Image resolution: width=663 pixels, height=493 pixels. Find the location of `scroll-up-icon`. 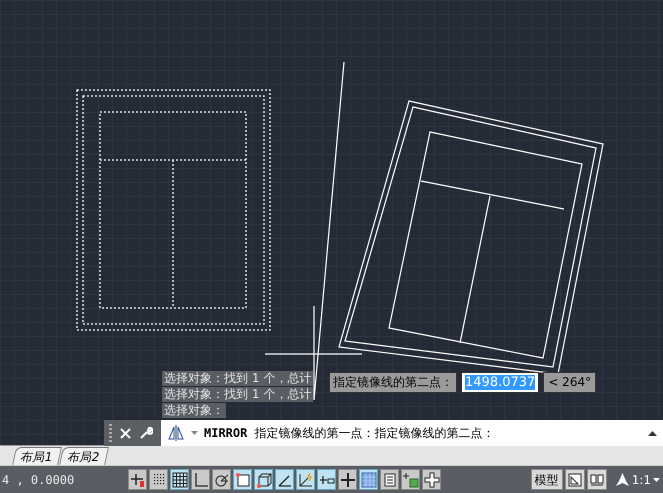

scroll-up-icon is located at coordinates (652, 433).